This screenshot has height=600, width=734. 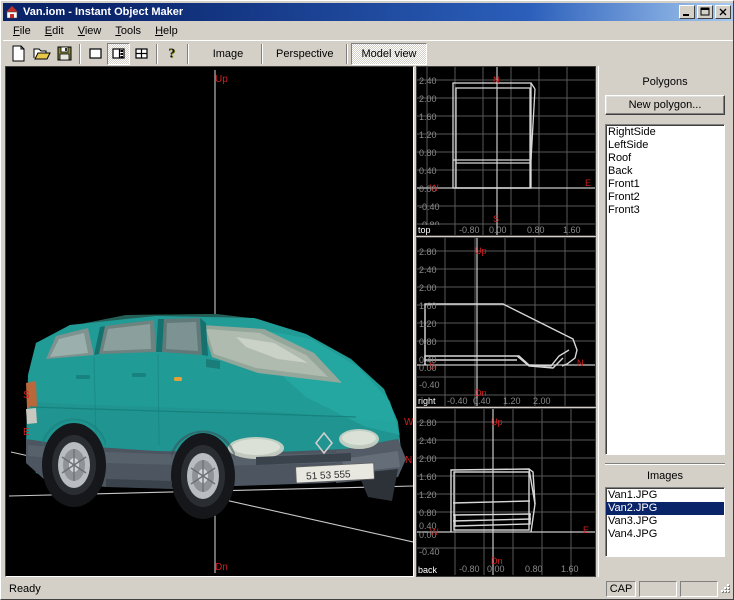 I want to click on title-bar: Van.iom - Instant Object Maker, so click(x=368, y=12).